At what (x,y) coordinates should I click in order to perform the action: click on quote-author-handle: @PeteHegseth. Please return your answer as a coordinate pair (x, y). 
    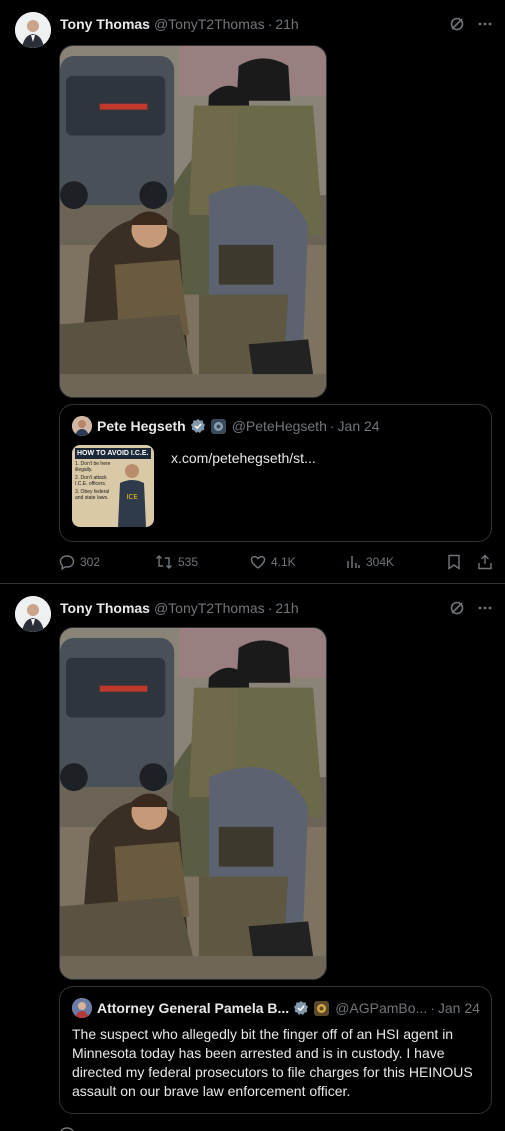
    Looking at the image, I should click on (279, 426).